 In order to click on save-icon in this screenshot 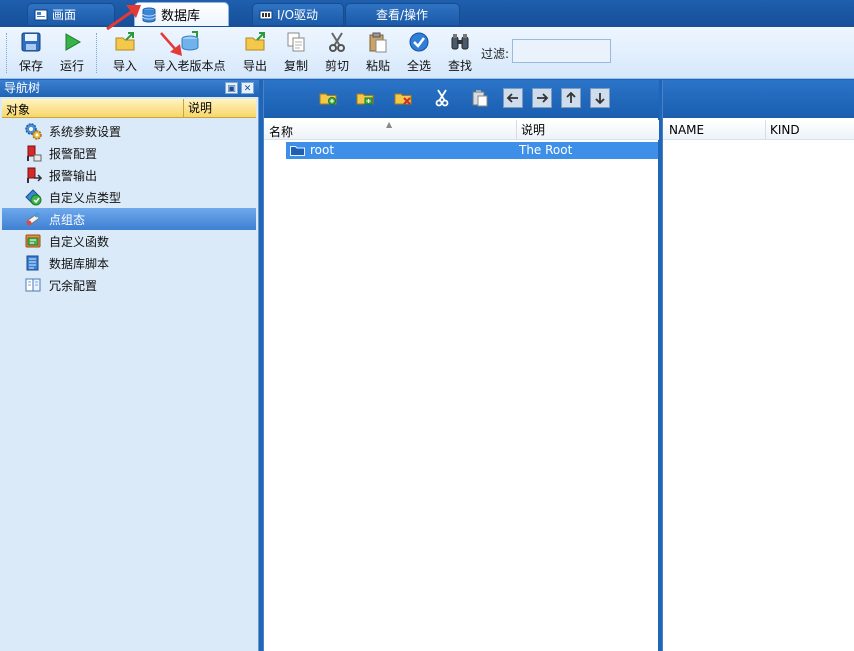, I will do `click(31, 42)`.